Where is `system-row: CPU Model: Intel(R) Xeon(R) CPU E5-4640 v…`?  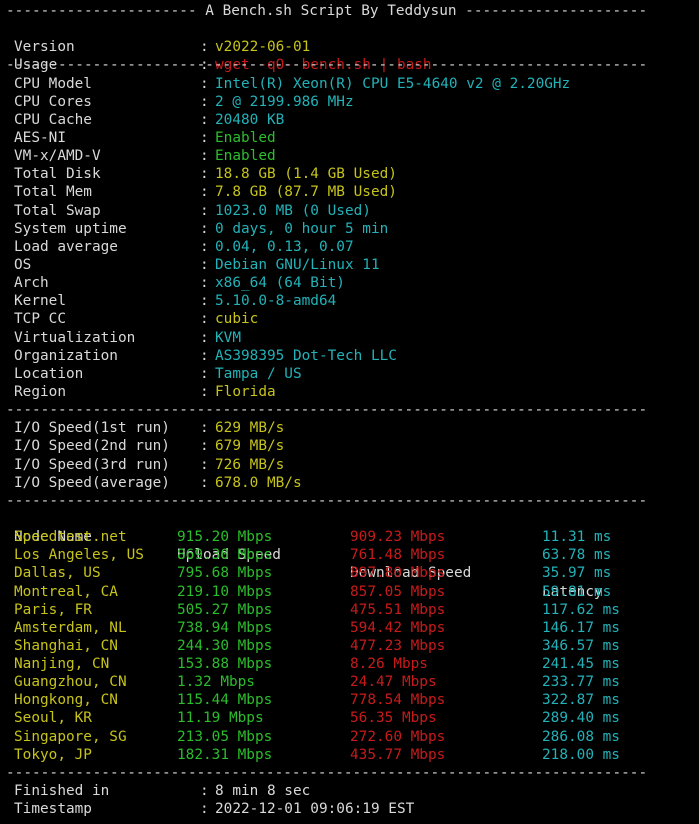 system-row: CPU Model: Intel(R) Xeon(R) CPU E5-4640 v… is located at coordinates (352, 84).